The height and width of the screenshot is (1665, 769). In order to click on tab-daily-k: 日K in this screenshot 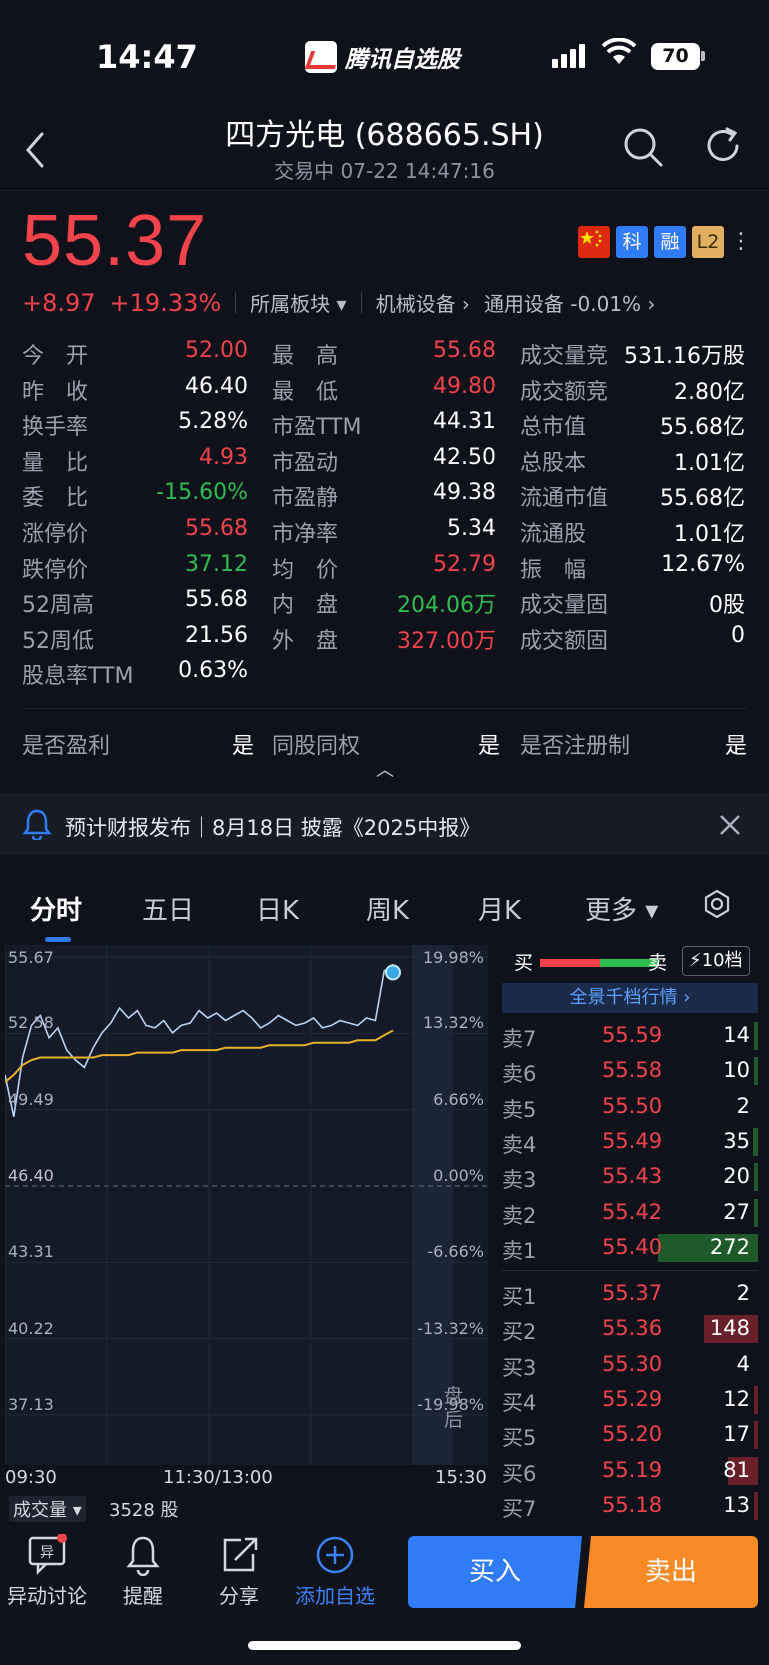, I will do `click(277, 908)`.